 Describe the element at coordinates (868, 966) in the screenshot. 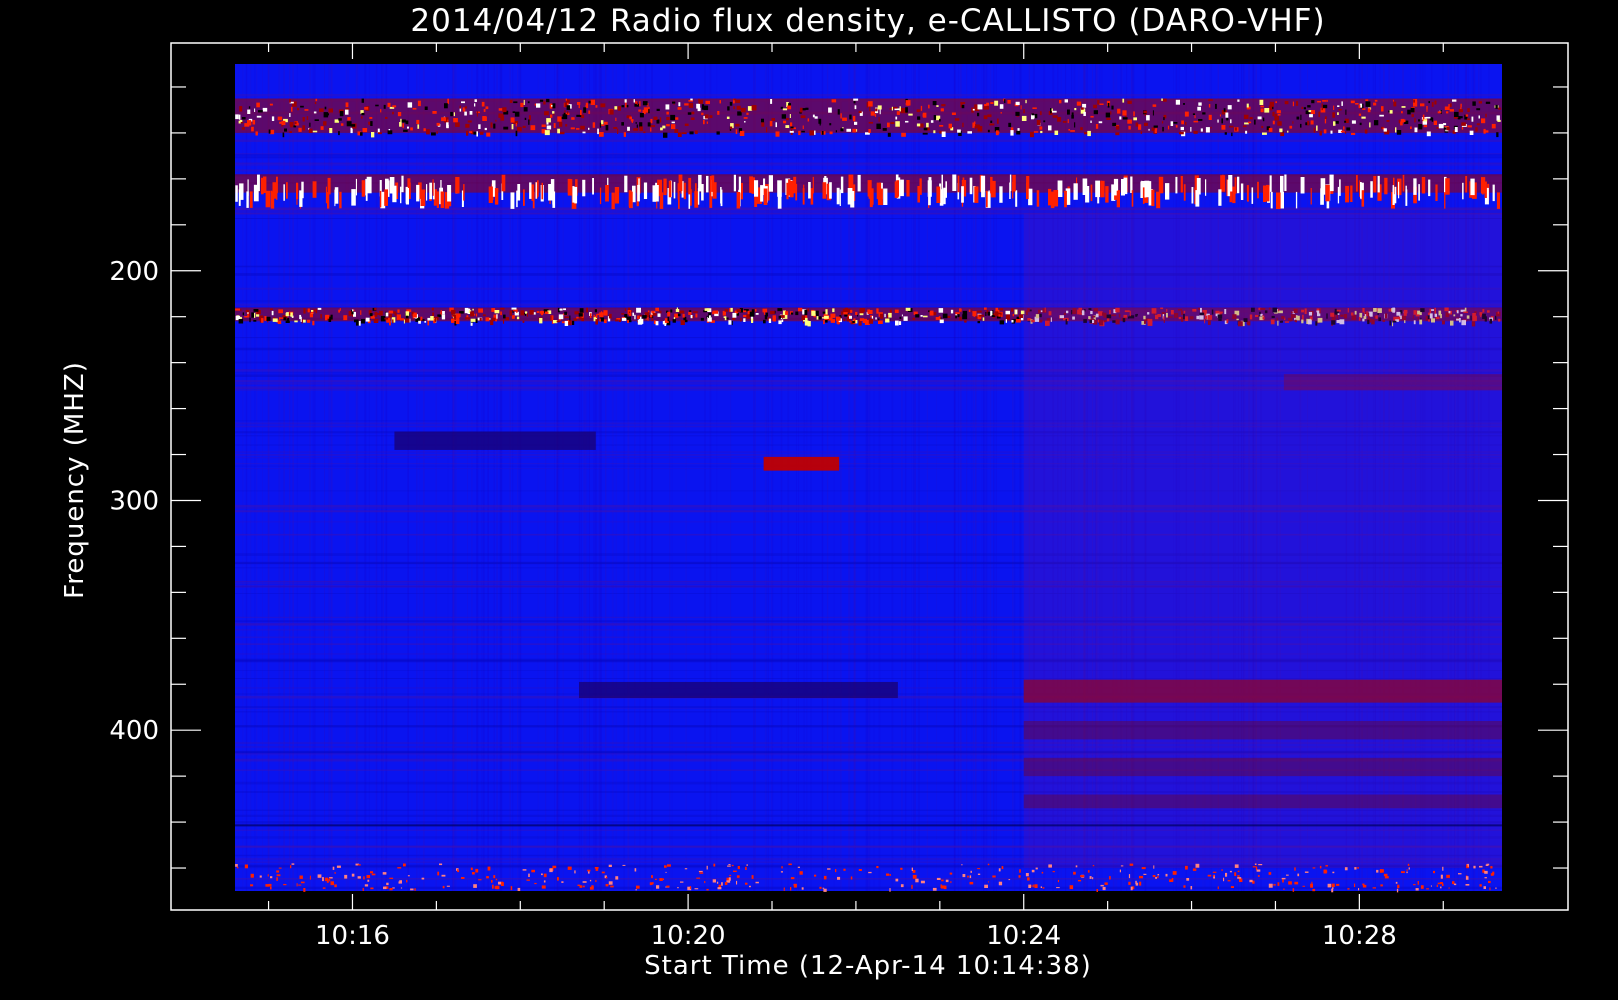

I see `x-axis-title: Start Time (12-Apr-14 10:14:38)` at that location.